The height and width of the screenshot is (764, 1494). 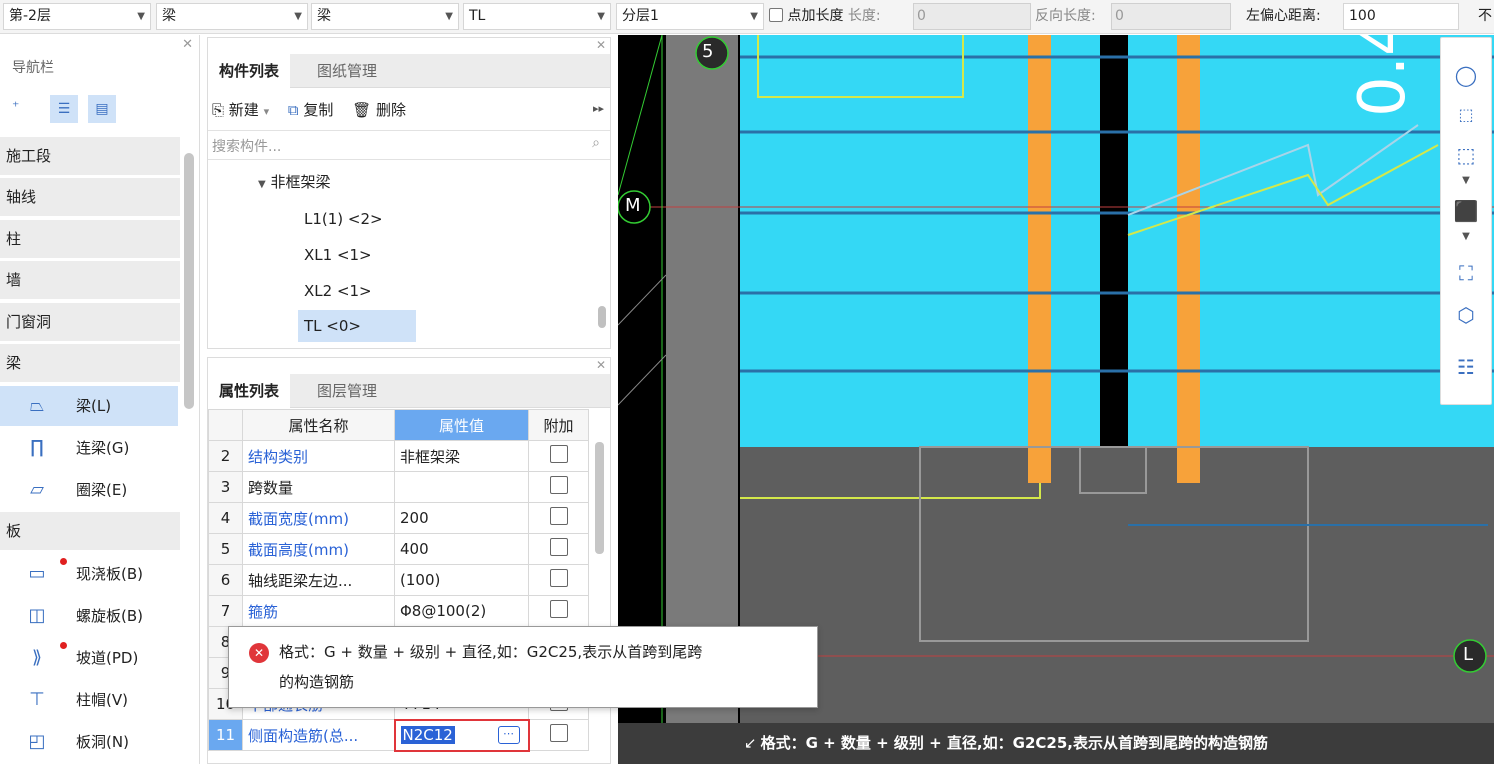 What do you see at coordinates (1466, 155) in the screenshot?
I see `cube-icon: ⬚` at bounding box center [1466, 155].